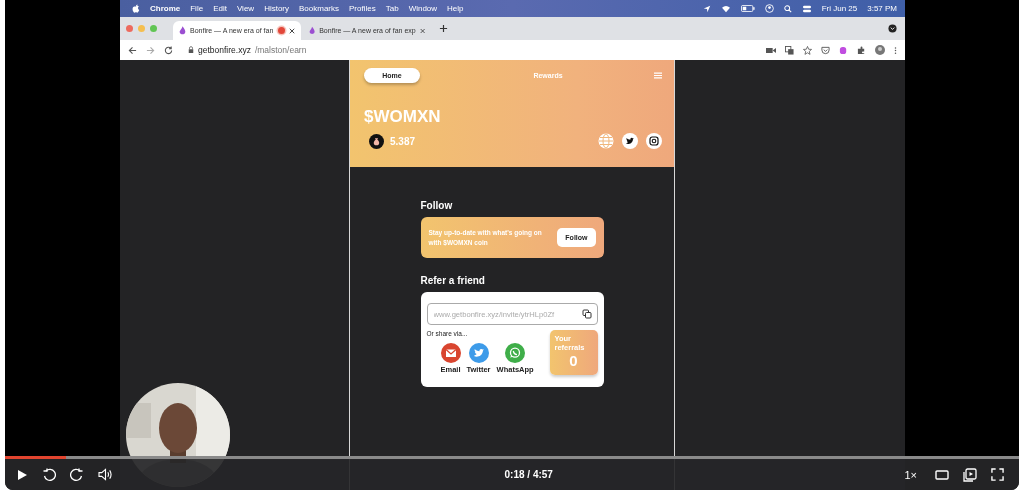 Image resolution: width=1024 pixels, height=499 pixels. What do you see at coordinates (276, 8) in the screenshot?
I see `menu-item: History` at bounding box center [276, 8].